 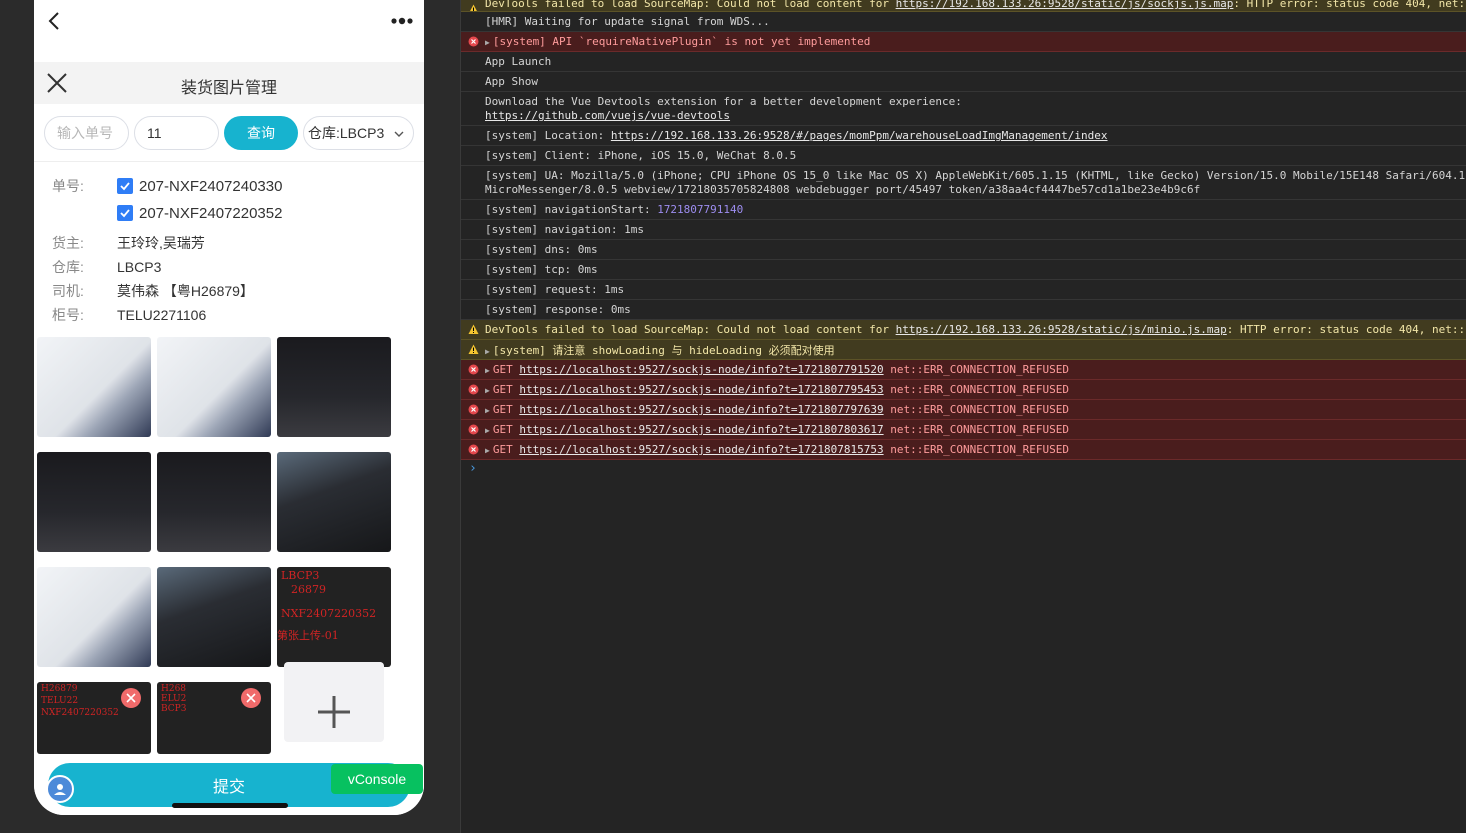 I want to click on value-input: 11, so click(x=176, y=133).